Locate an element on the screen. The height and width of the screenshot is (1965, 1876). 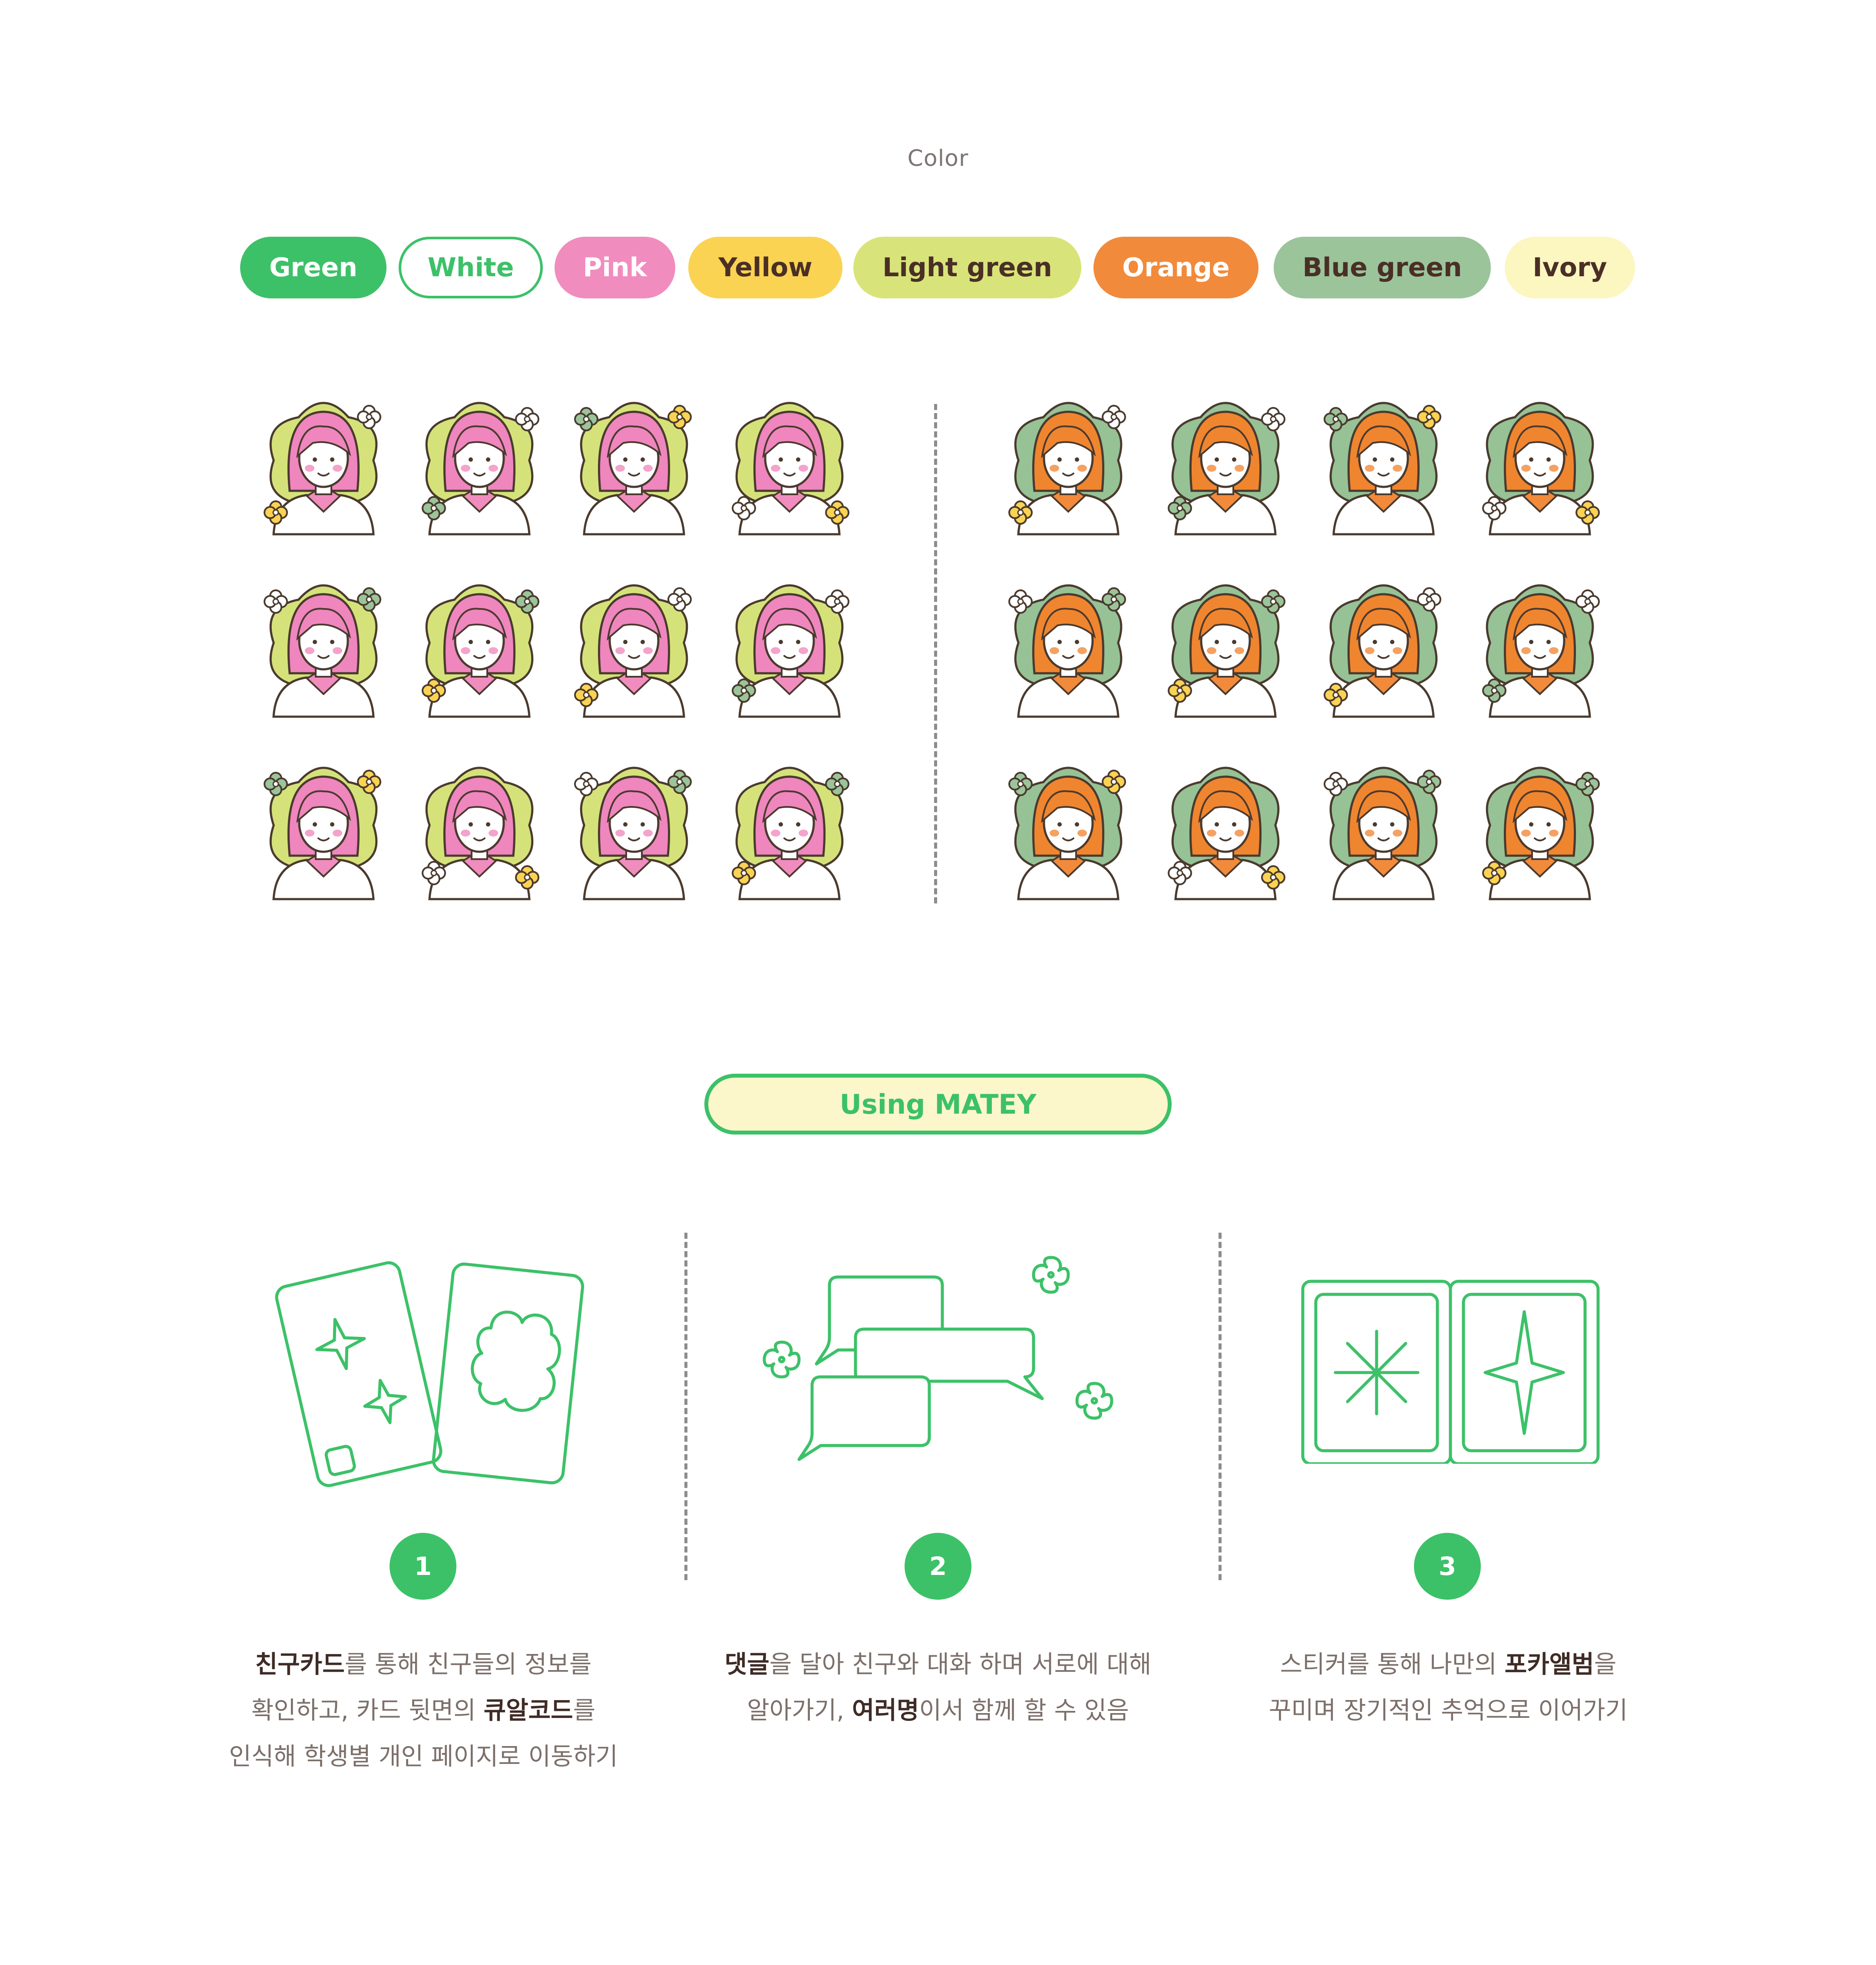
using-matey-title: Using MATEY is located at coordinates (938, 1104).